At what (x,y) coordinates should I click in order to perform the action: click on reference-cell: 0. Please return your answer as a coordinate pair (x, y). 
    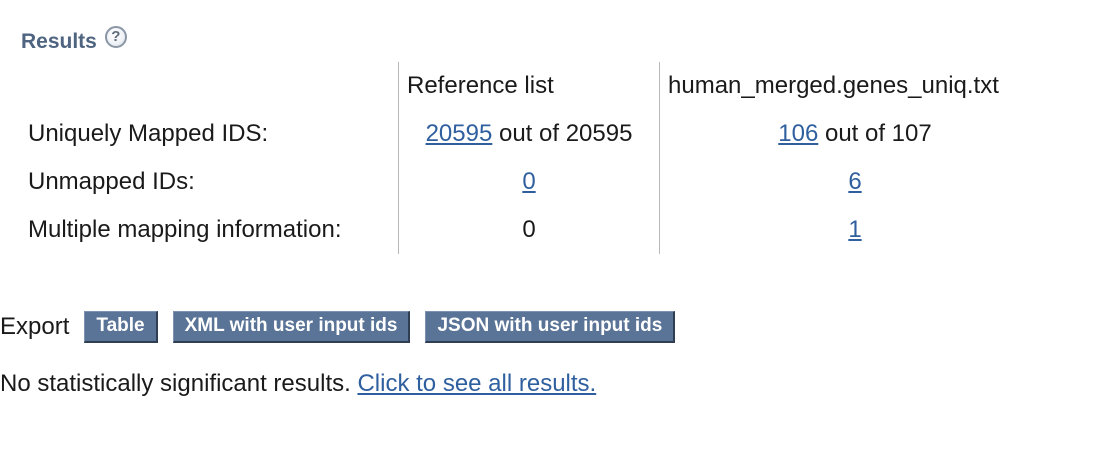
    Looking at the image, I should click on (529, 182).